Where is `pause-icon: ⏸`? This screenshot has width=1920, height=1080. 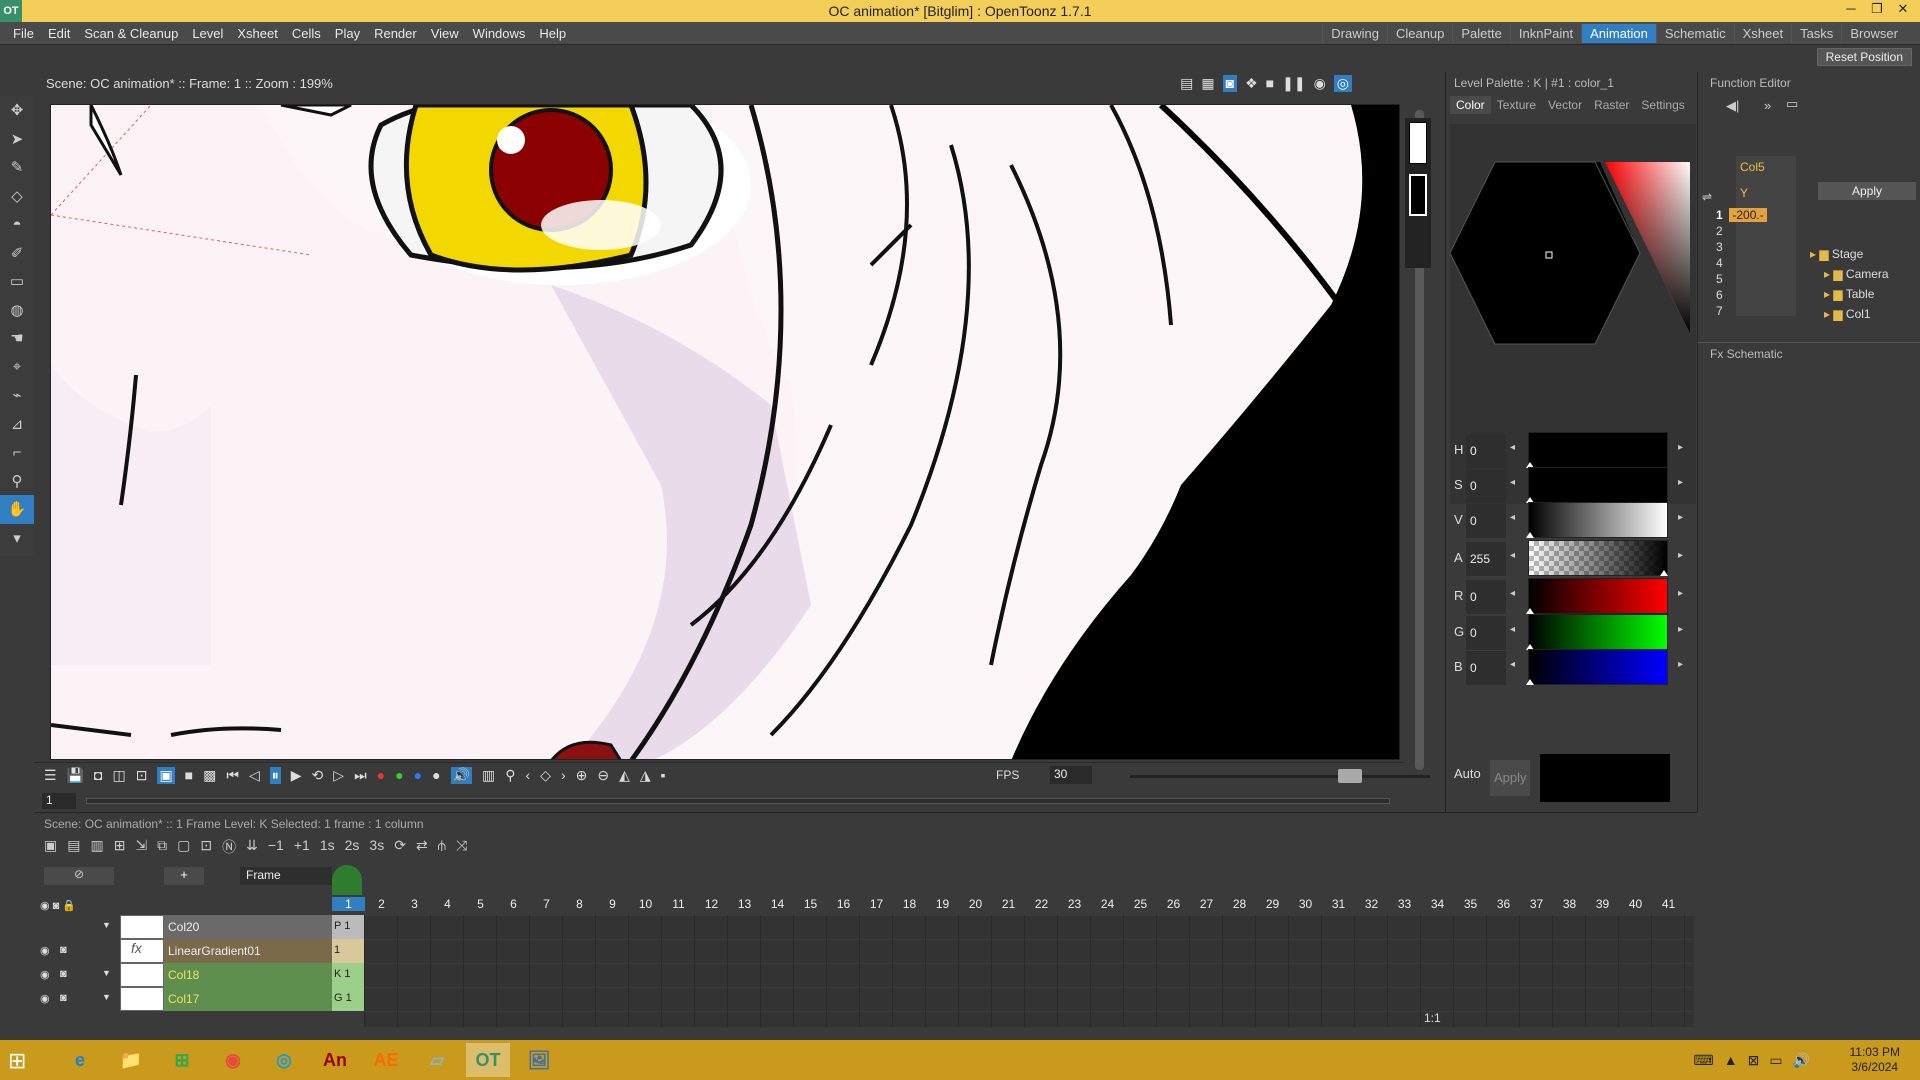 pause-icon: ⏸ is located at coordinates (275, 775).